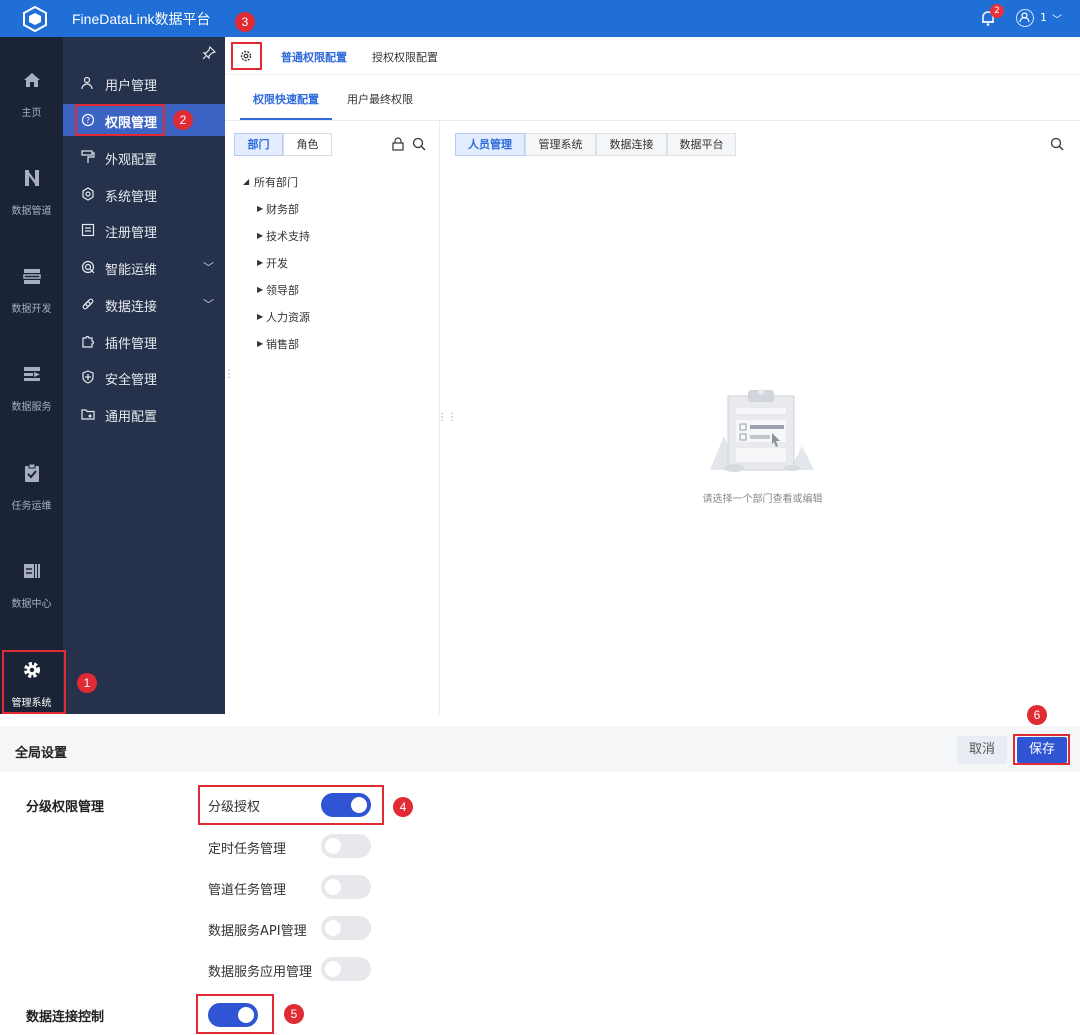 Image resolution: width=1080 pixels, height=1035 pixels. Describe the element at coordinates (247, 890) in the screenshot. I see `option-label: 管道任务管理` at that location.